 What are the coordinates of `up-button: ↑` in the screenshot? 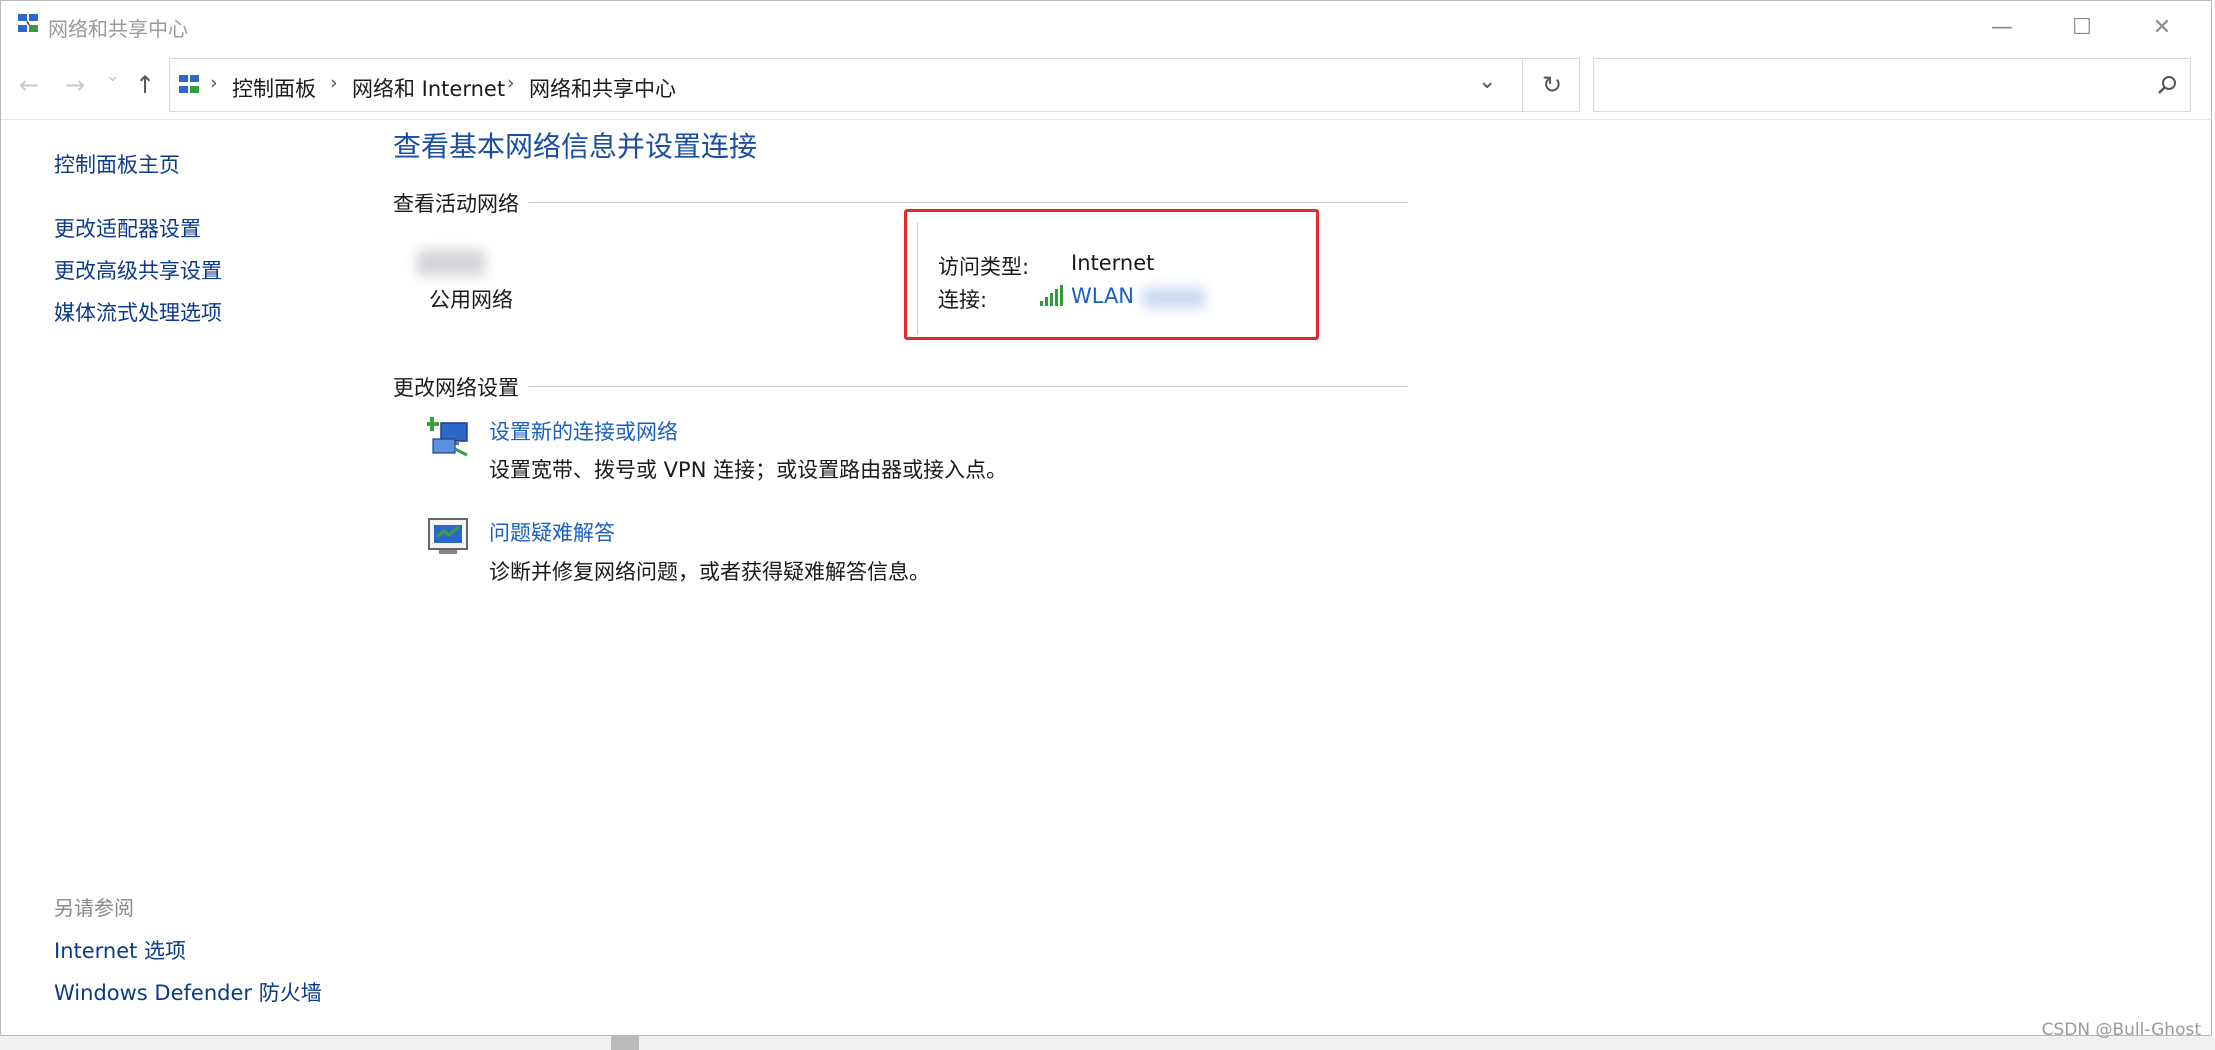 It's located at (145, 85).